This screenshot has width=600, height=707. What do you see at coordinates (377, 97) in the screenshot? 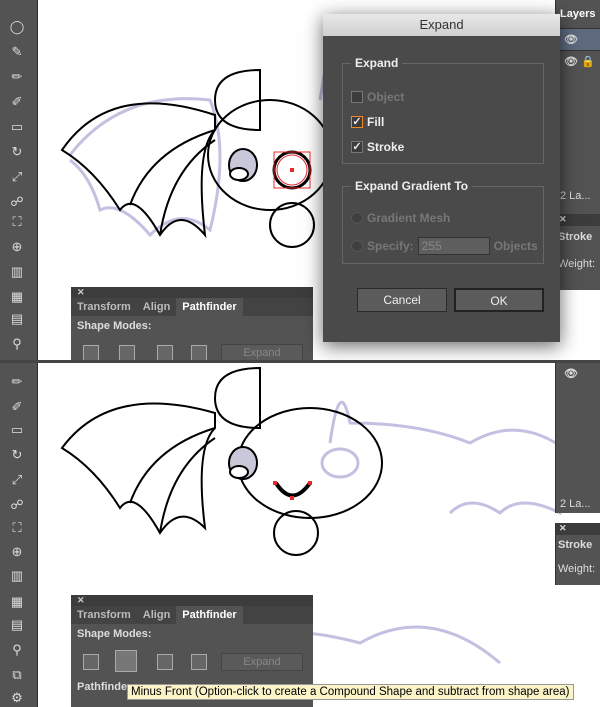
I see `object-checkbox: Object` at bounding box center [377, 97].